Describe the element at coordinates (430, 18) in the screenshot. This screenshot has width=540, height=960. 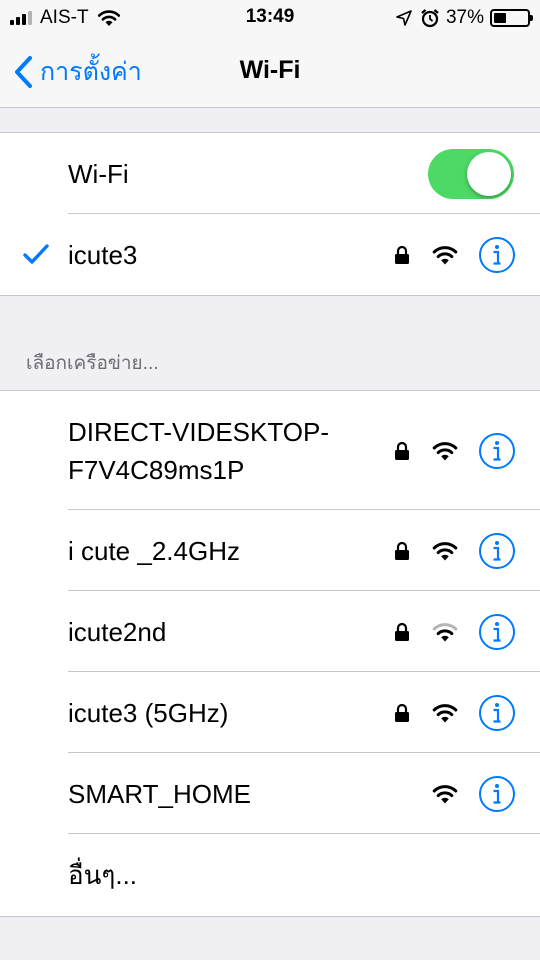
I see `alarm-clock-icon` at that location.